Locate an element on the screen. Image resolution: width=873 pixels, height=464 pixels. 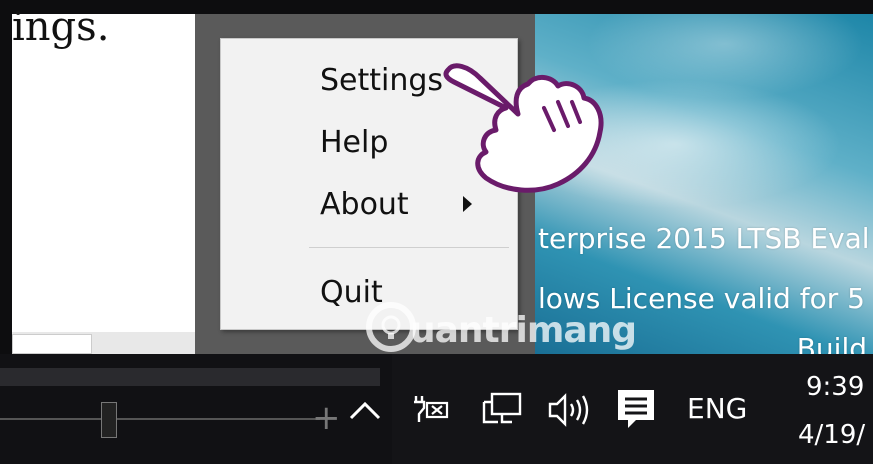
build-watermark: Build is located at coordinates (831, 343).